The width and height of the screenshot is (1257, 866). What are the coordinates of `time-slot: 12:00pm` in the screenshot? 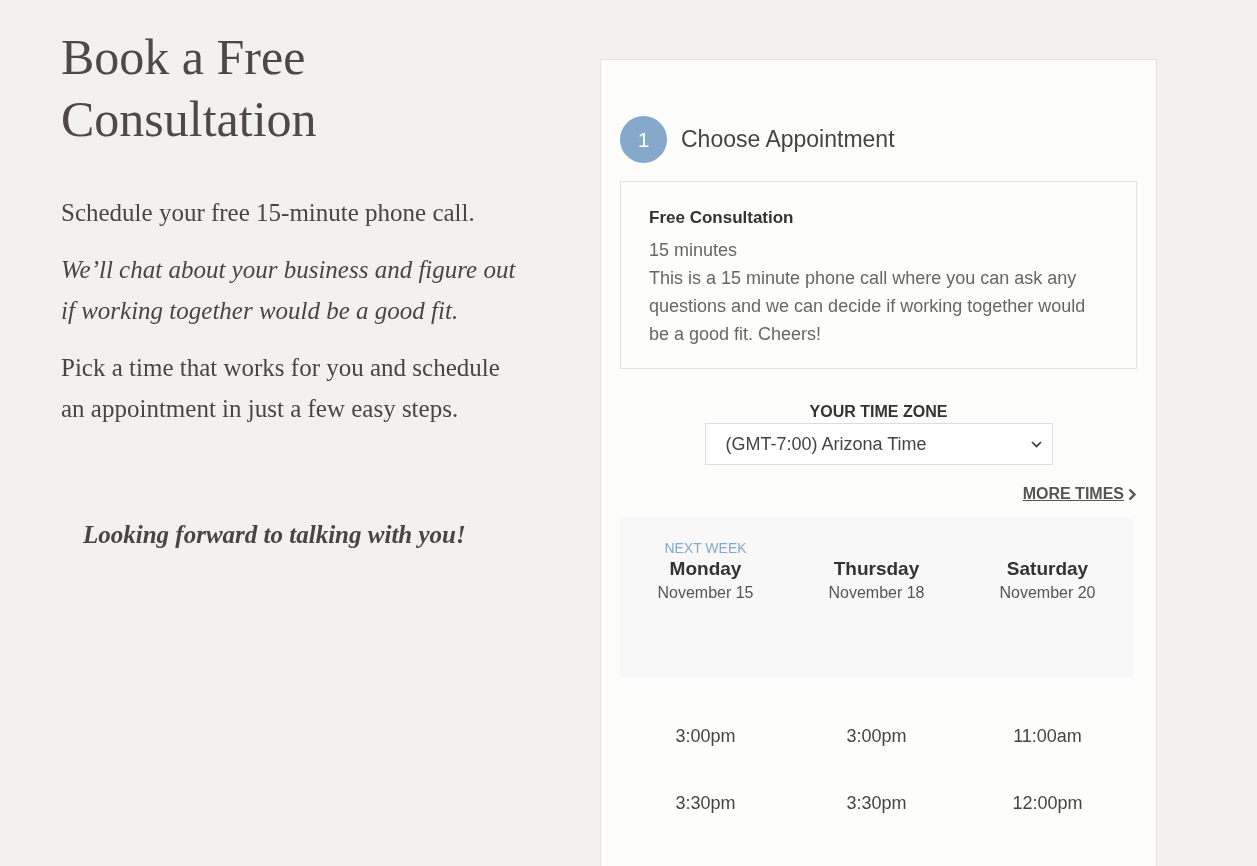 It's located at (1047, 803).